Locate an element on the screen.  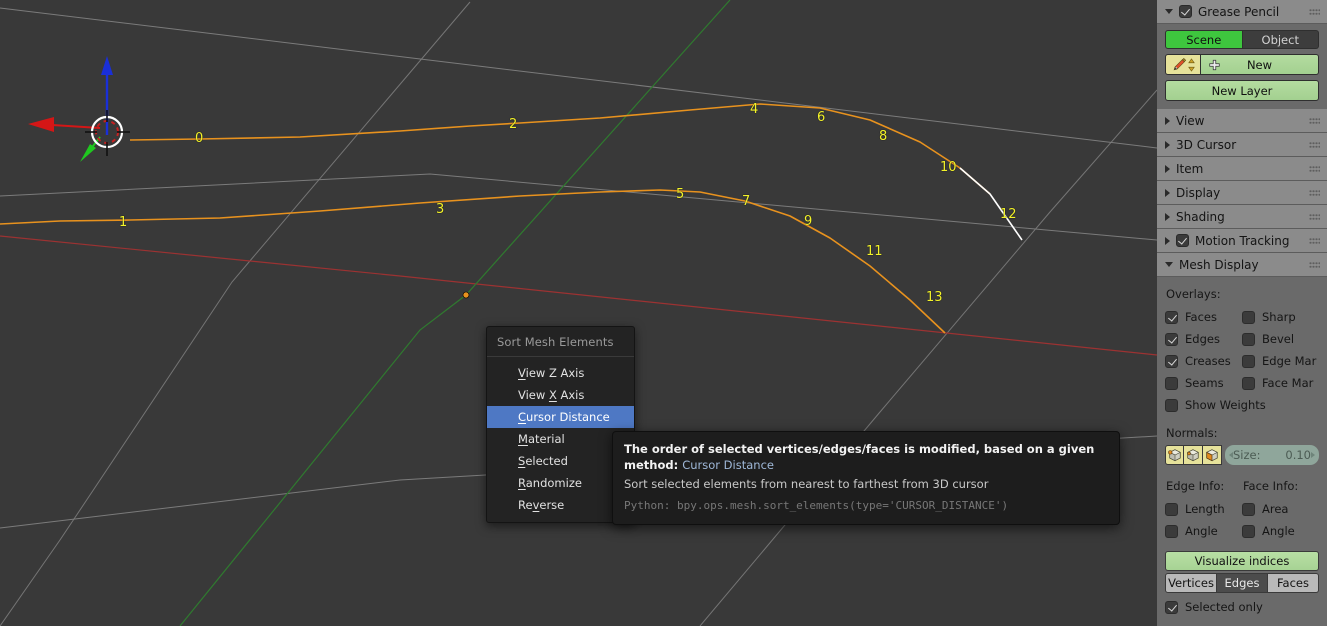
edge-index-label-1: 1 is located at coordinates (123, 222).